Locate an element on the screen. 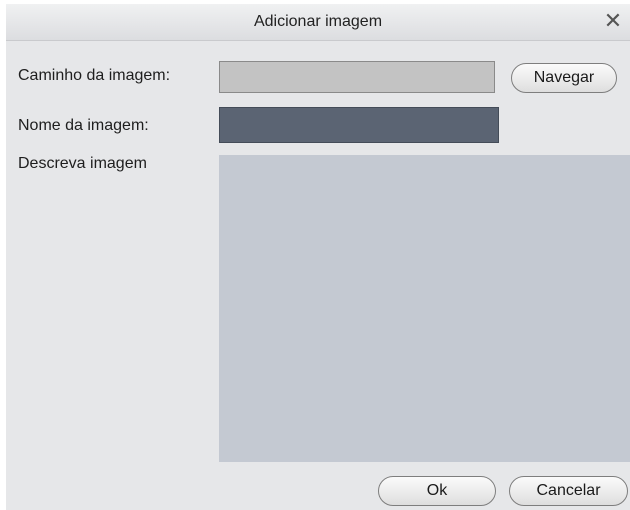  close-icon: ✕ is located at coordinates (613, 21).